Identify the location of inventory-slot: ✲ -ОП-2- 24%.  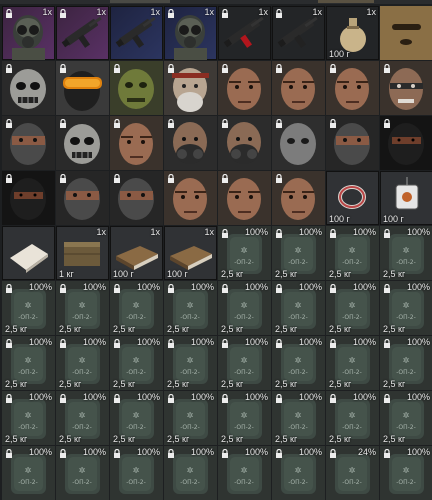
(352, 473).